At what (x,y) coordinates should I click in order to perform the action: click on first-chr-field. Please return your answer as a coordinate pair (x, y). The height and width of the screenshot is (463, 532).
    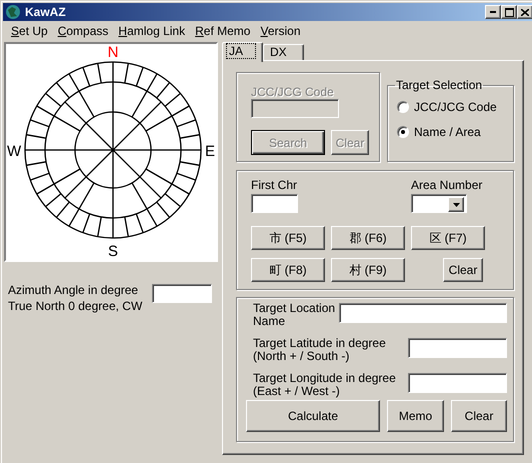
    Looking at the image, I should click on (274, 203).